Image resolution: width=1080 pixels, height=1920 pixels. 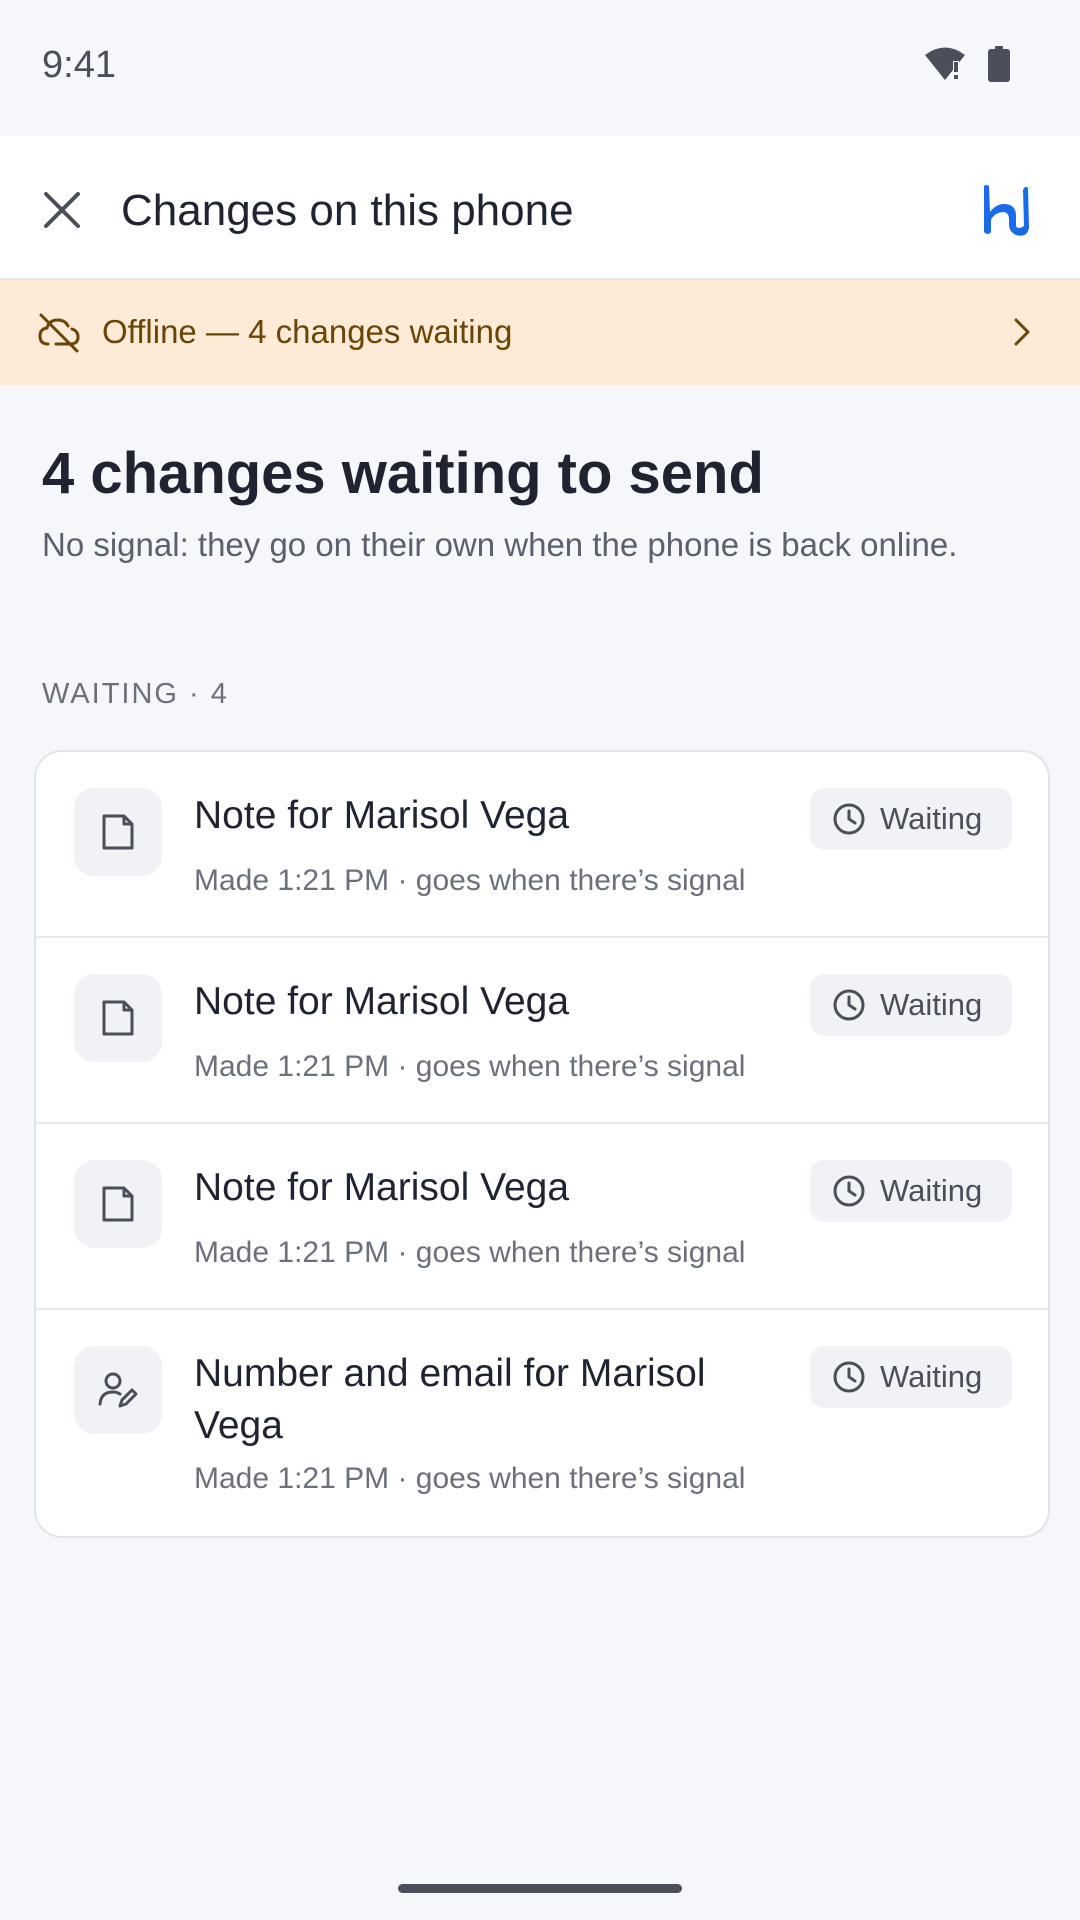 What do you see at coordinates (450, 1399) in the screenshot?
I see `item-title: Number and email for Marisol Vega` at bounding box center [450, 1399].